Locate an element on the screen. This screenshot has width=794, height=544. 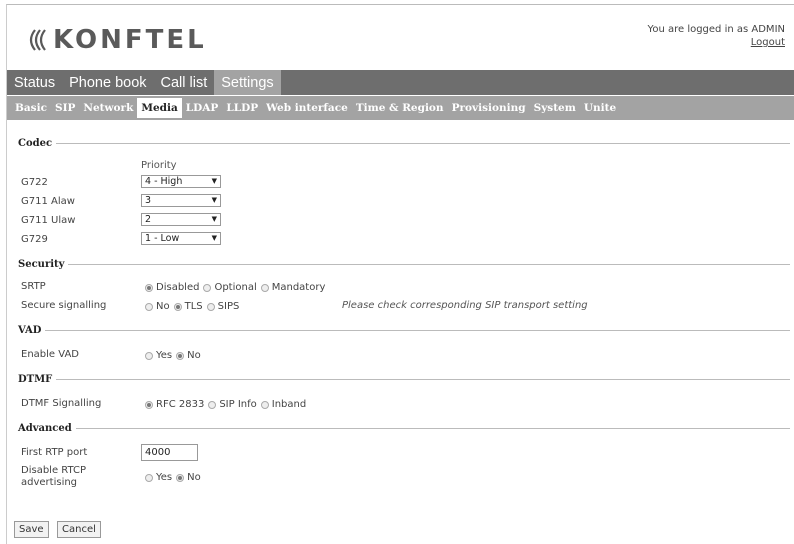
dtmf-inband-radio: Inband is located at coordinates (283, 404).